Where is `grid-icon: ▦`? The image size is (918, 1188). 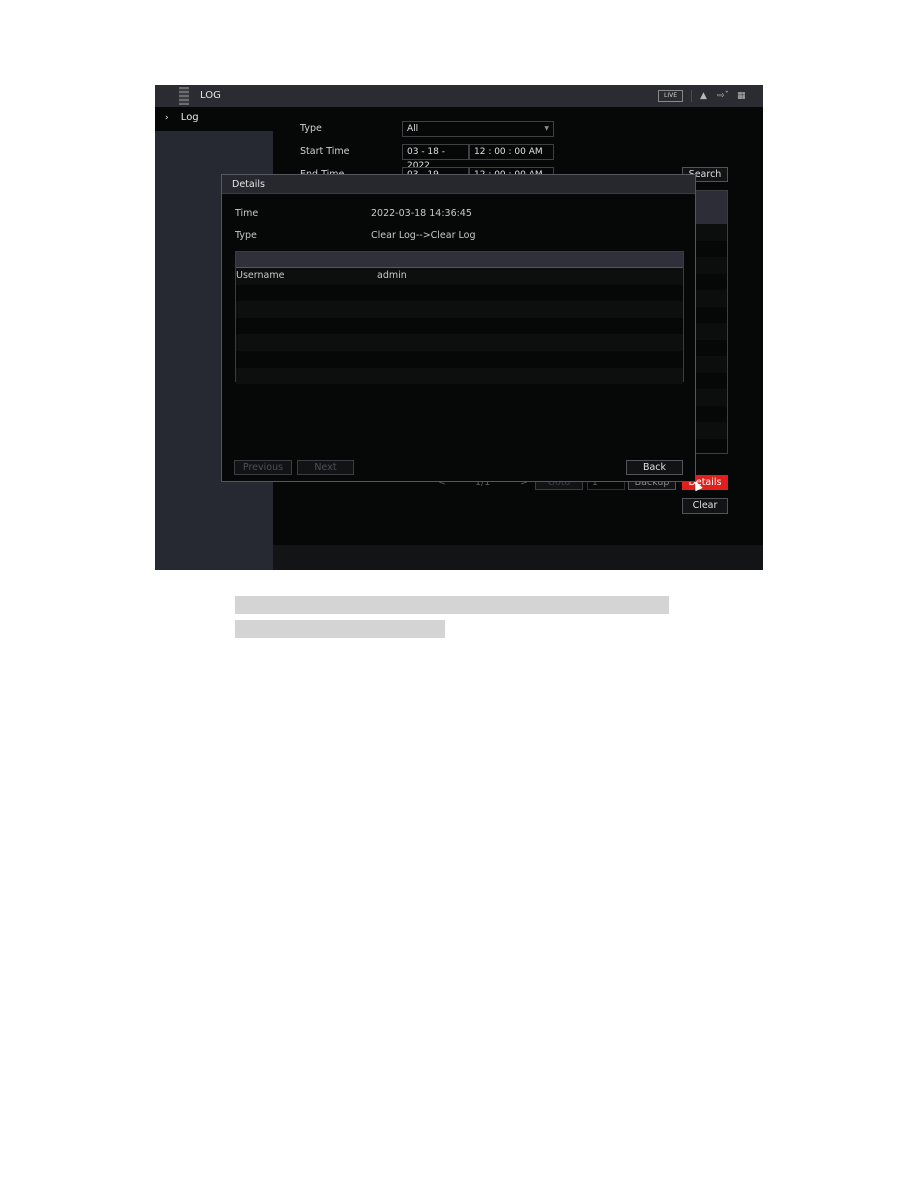 grid-icon: ▦ is located at coordinates (741, 96).